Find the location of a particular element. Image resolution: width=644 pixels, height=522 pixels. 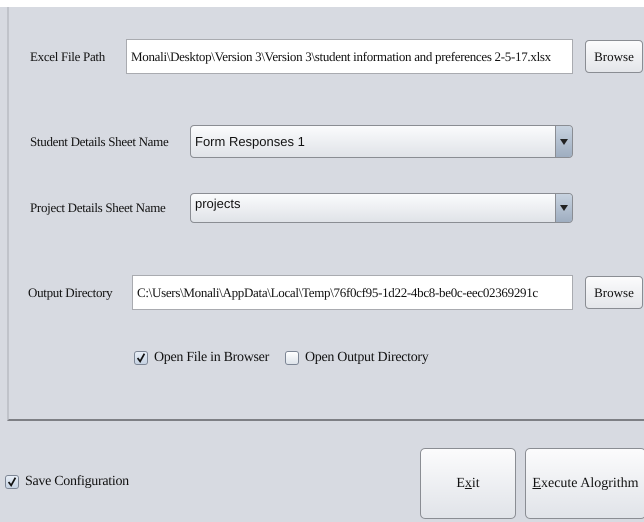

execute-button: Execute Alogrithm is located at coordinates (584, 483).